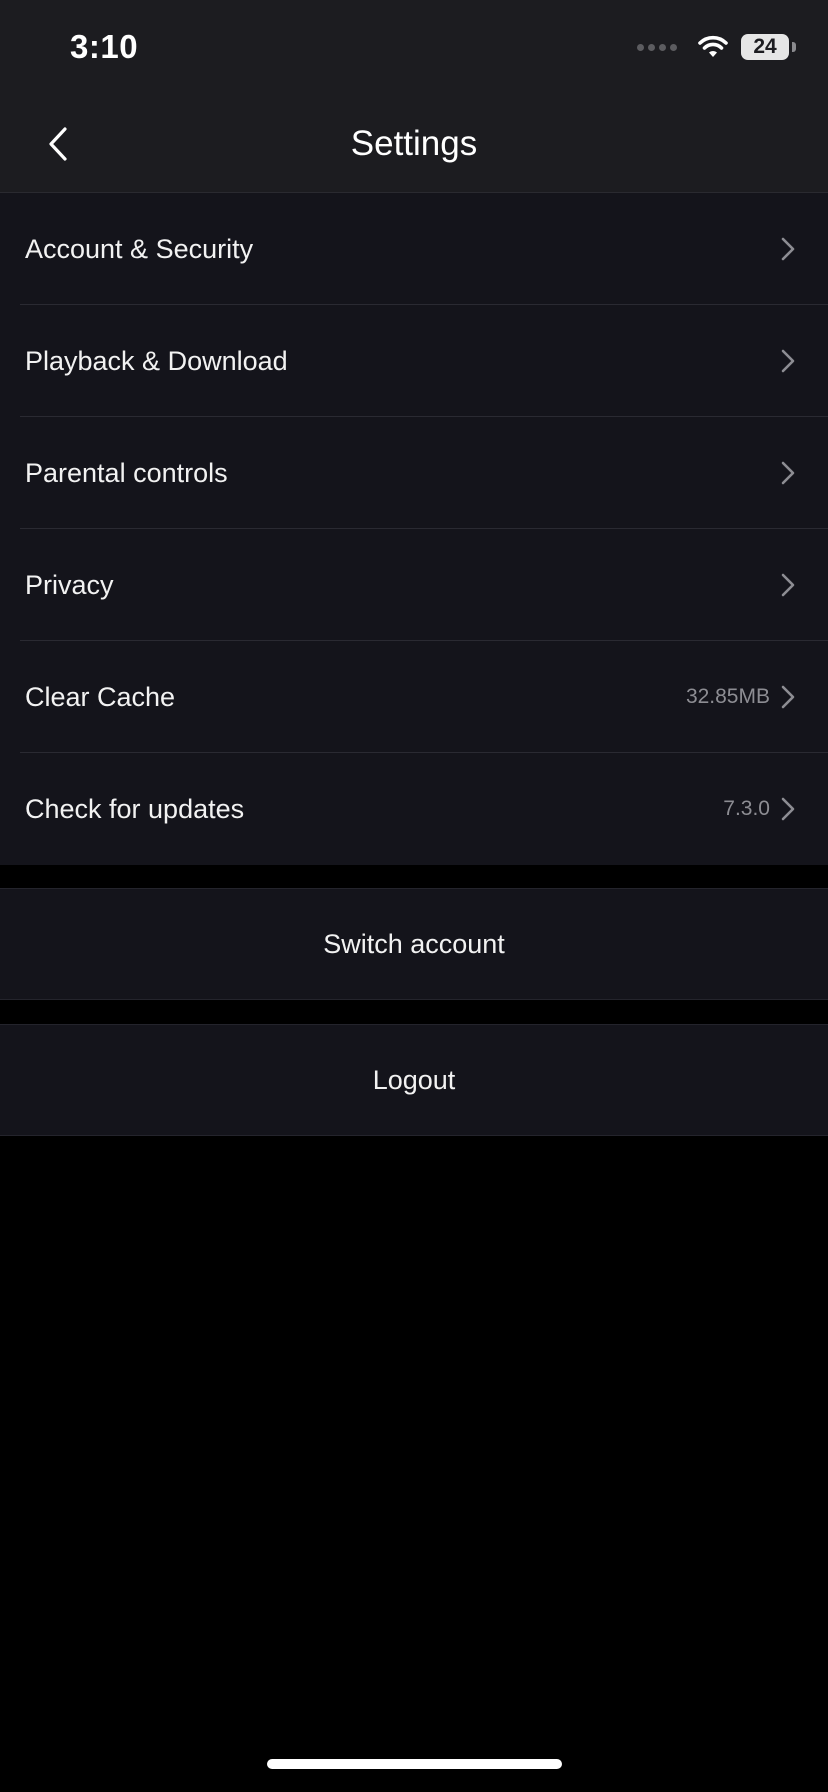 This screenshot has width=828, height=1792. What do you see at coordinates (657, 47) in the screenshot?
I see `cellular-signal-icon` at bounding box center [657, 47].